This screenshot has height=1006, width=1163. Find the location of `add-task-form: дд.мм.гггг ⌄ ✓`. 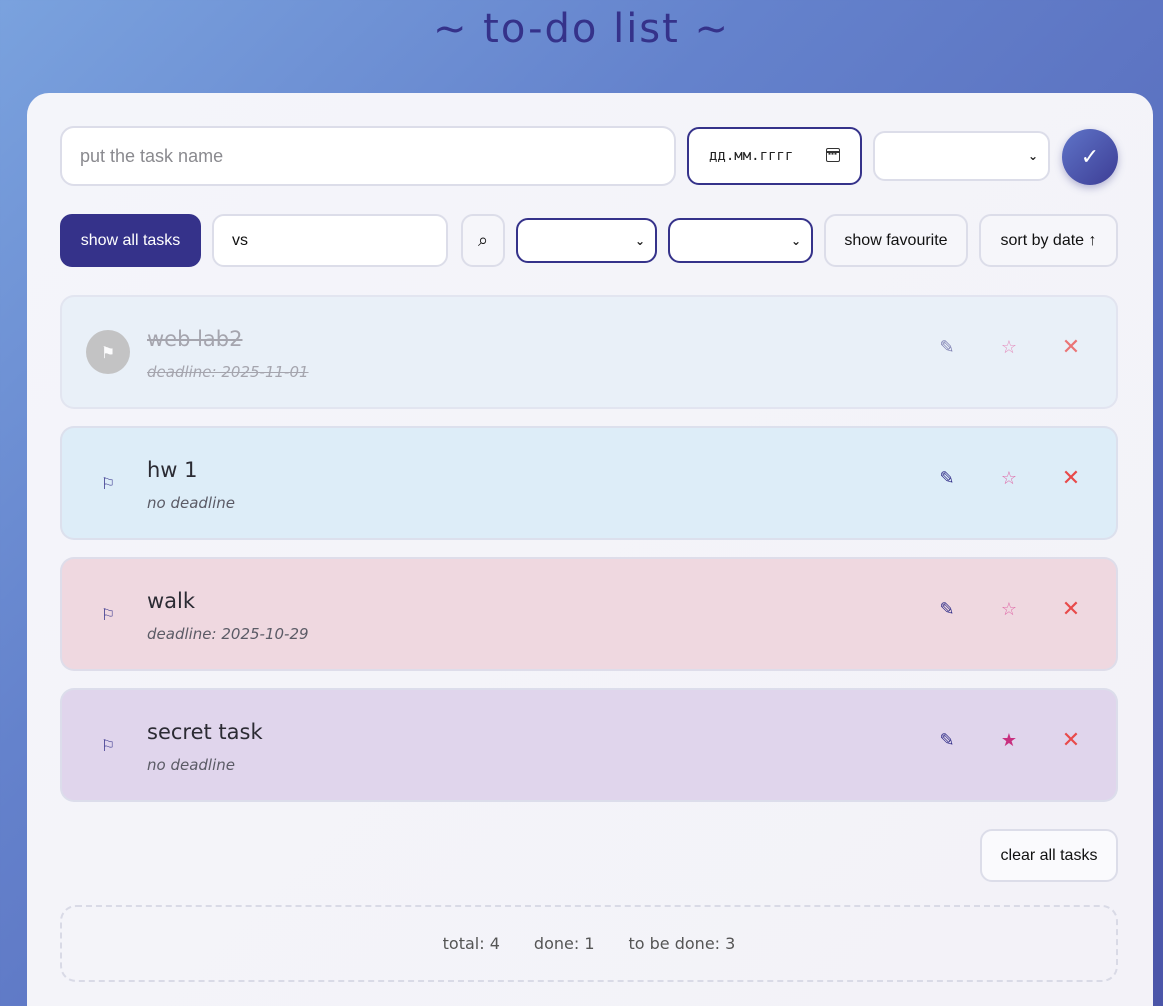

add-task-form: дд.мм.гггг ⌄ ✓ is located at coordinates (589, 156).